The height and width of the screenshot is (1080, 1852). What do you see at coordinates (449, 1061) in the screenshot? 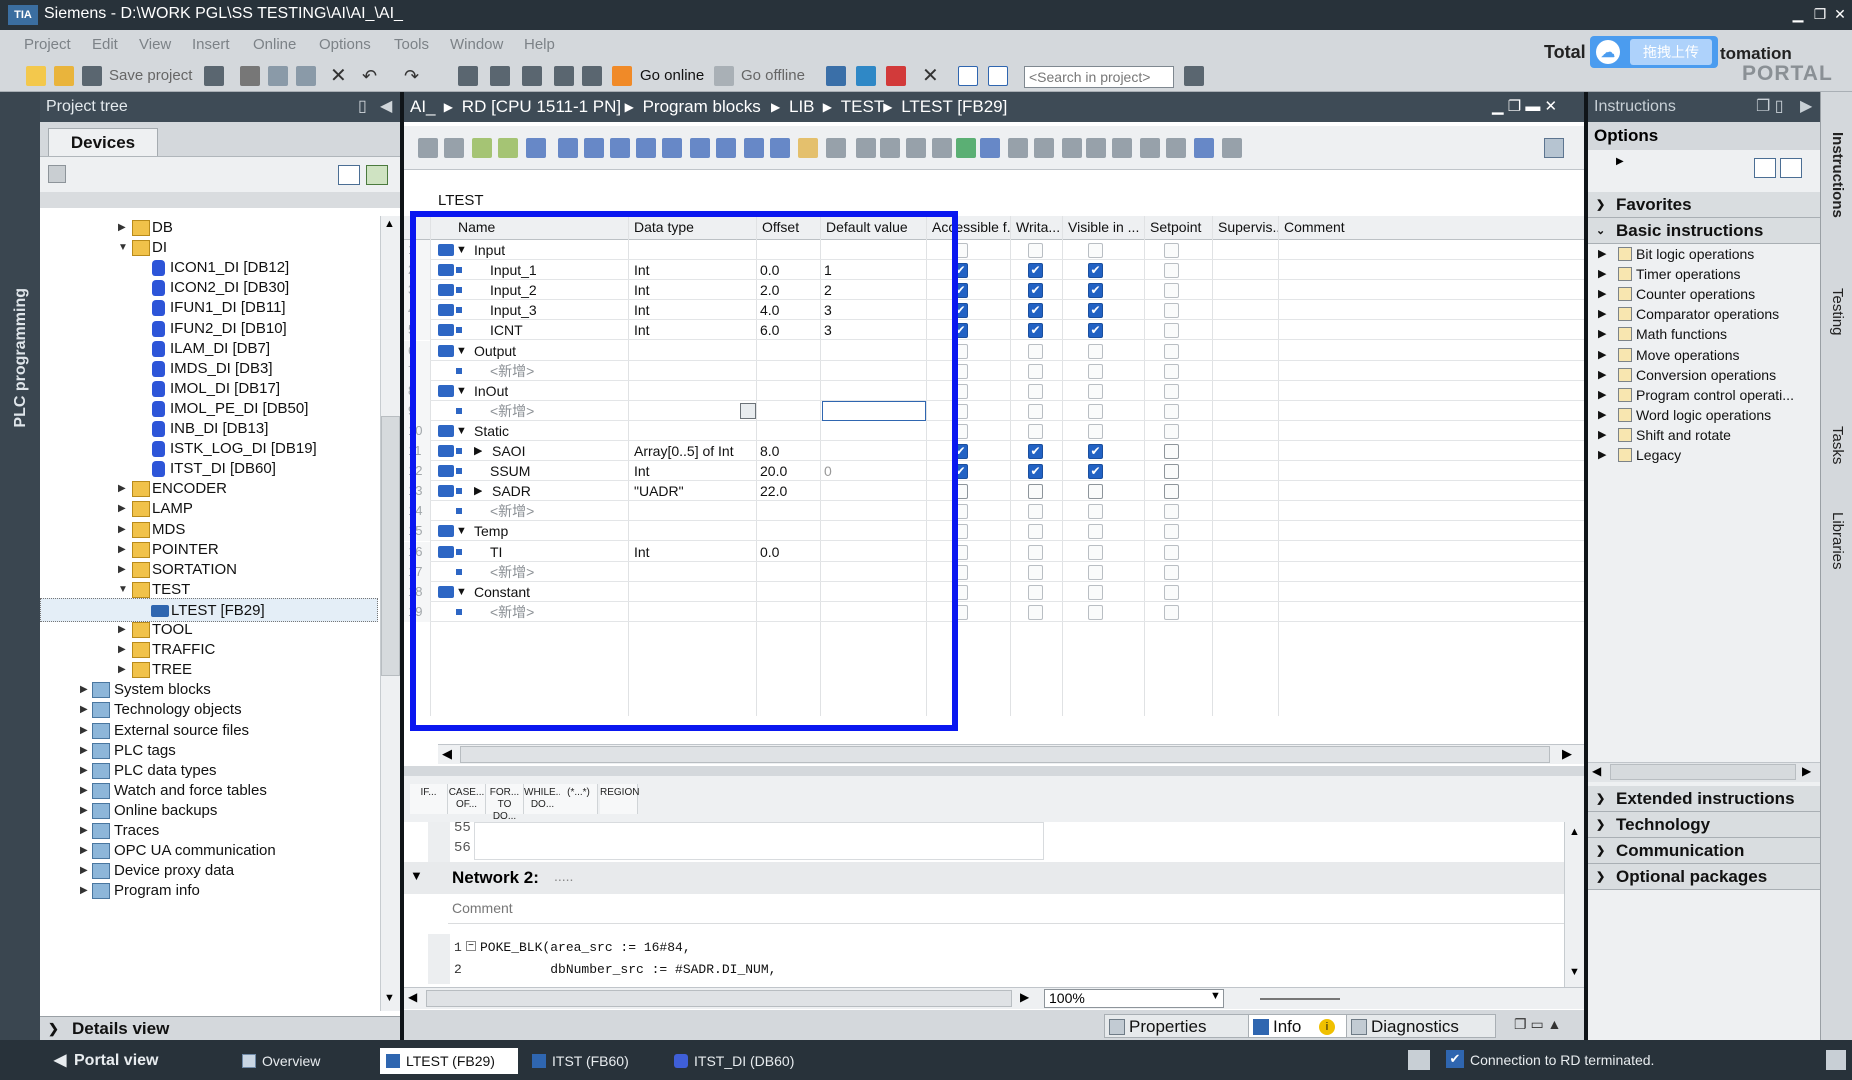
I see `task-ltest: LTEST (FB29)` at bounding box center [449, 1061].